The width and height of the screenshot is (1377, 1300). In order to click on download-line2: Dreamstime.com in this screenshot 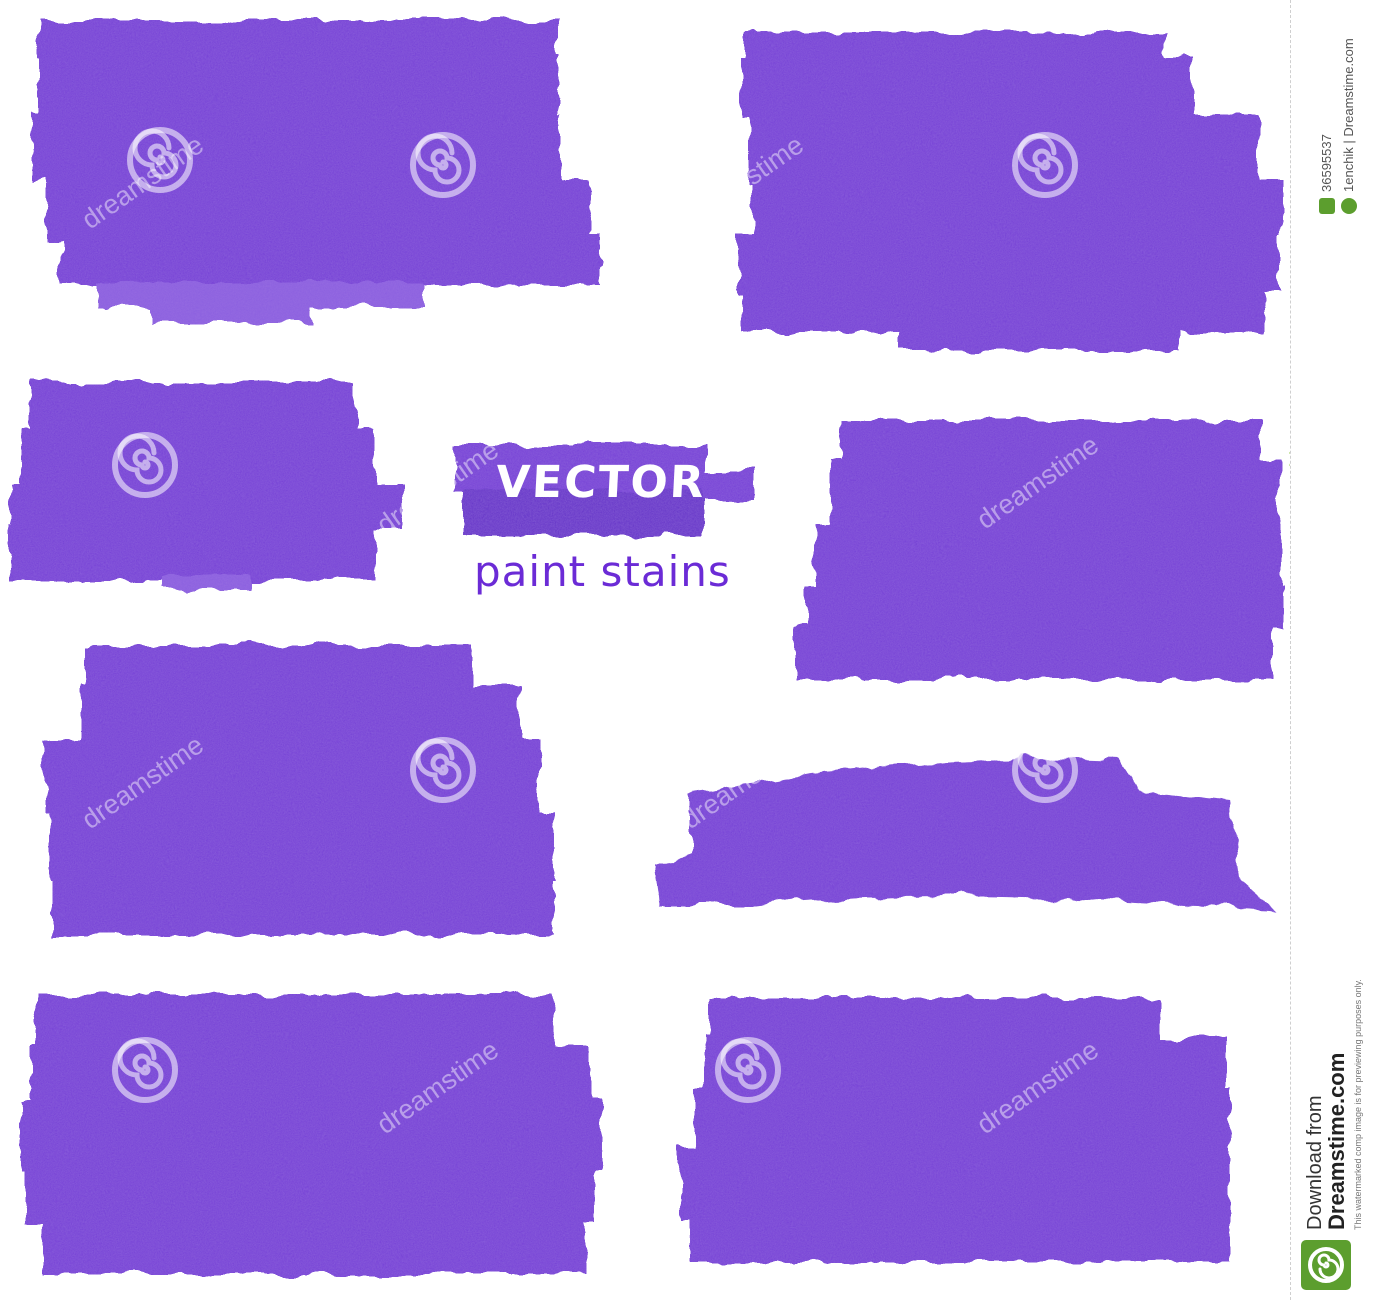, I will do `click(1336, 1141)`.